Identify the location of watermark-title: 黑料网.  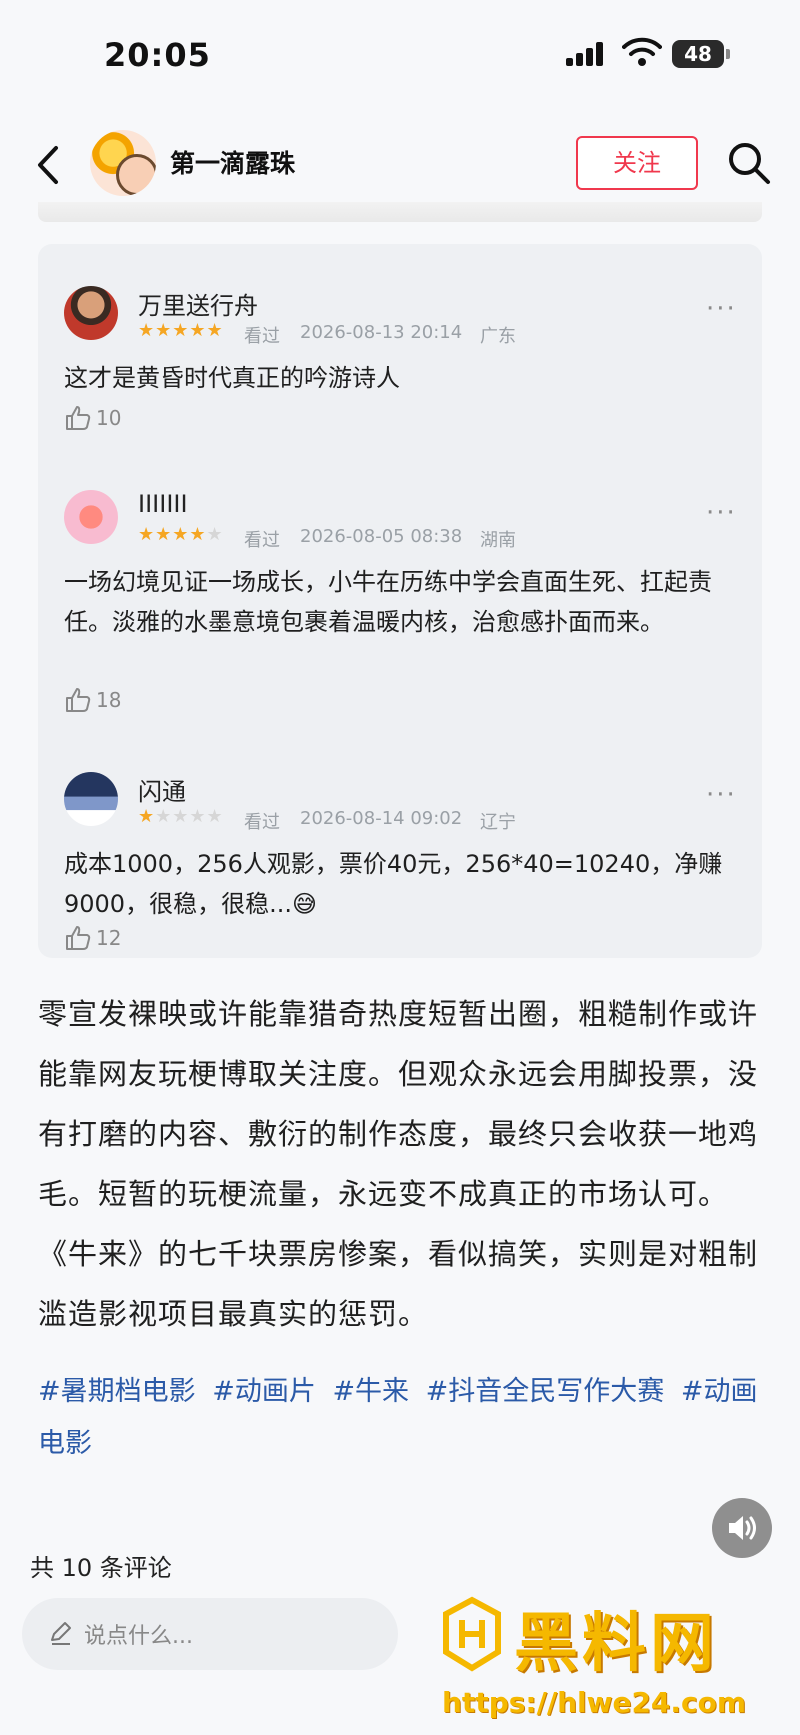
(616, 1644).